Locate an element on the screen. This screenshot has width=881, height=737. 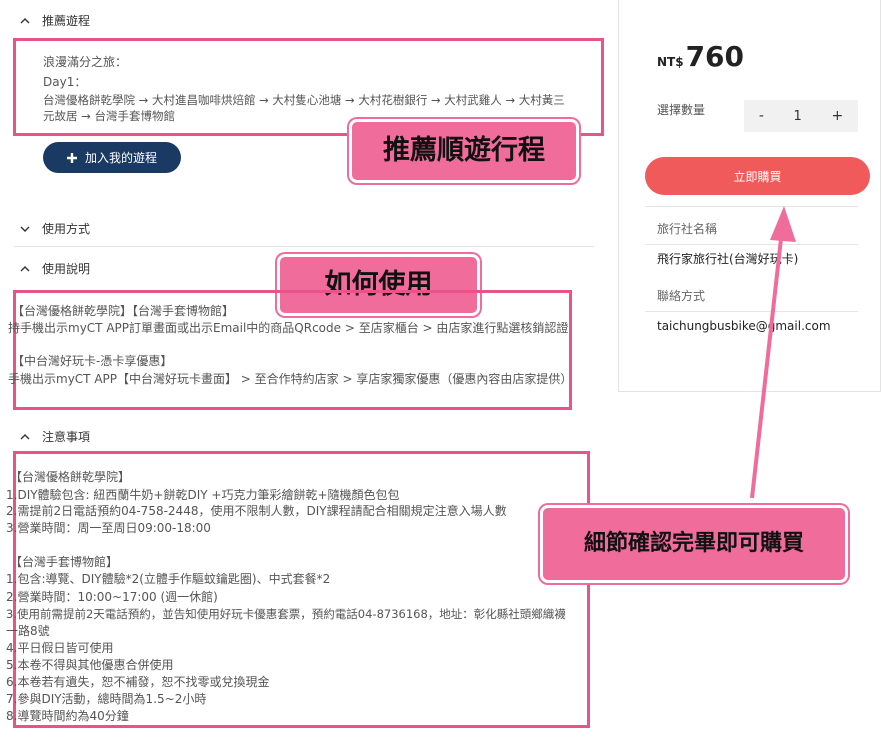
price-currency: NT$ is located at coordinates (670, 62).